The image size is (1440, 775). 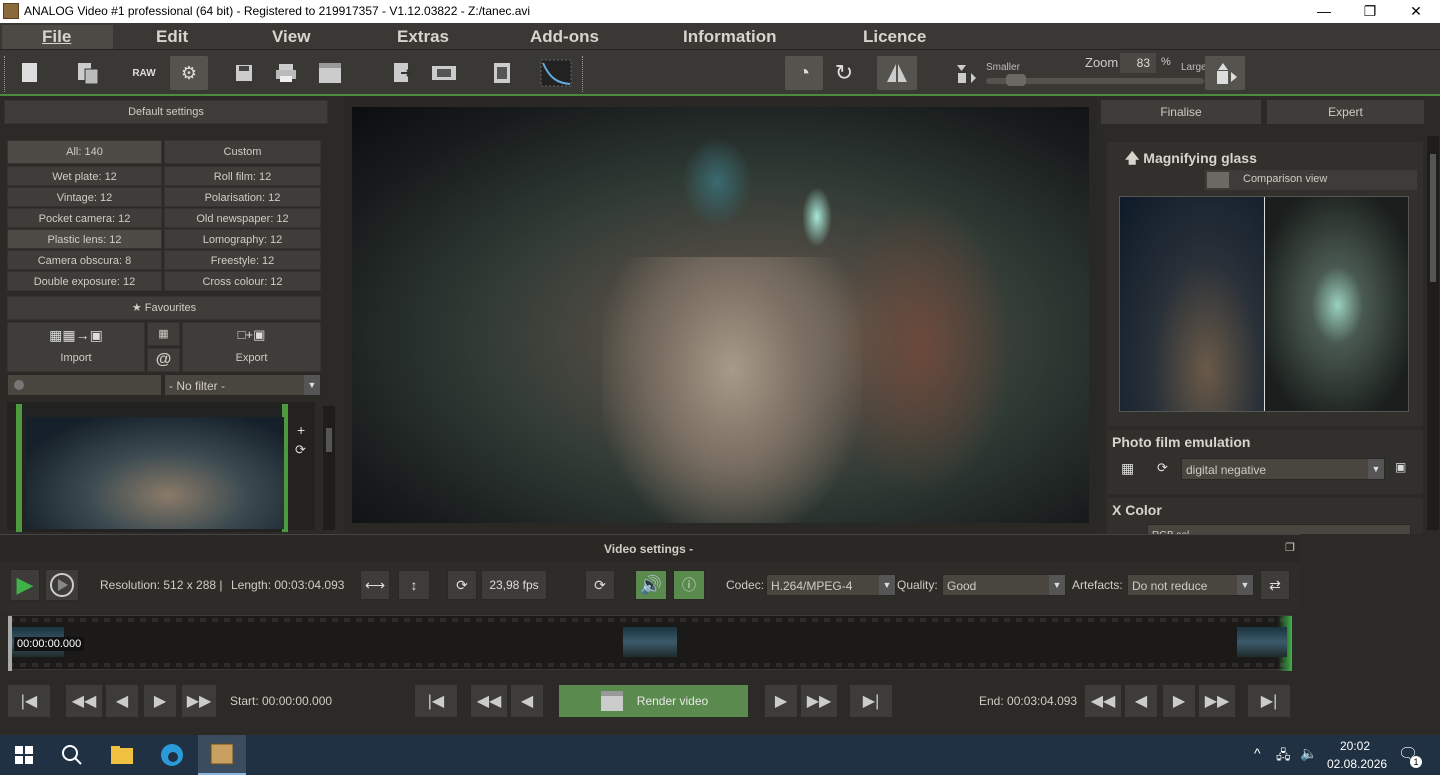 What do you see at coordinates (84, 260) in the screenshot?
I see `preset-category-button: Camera obscura: 8` at bounding box center [84, 260].